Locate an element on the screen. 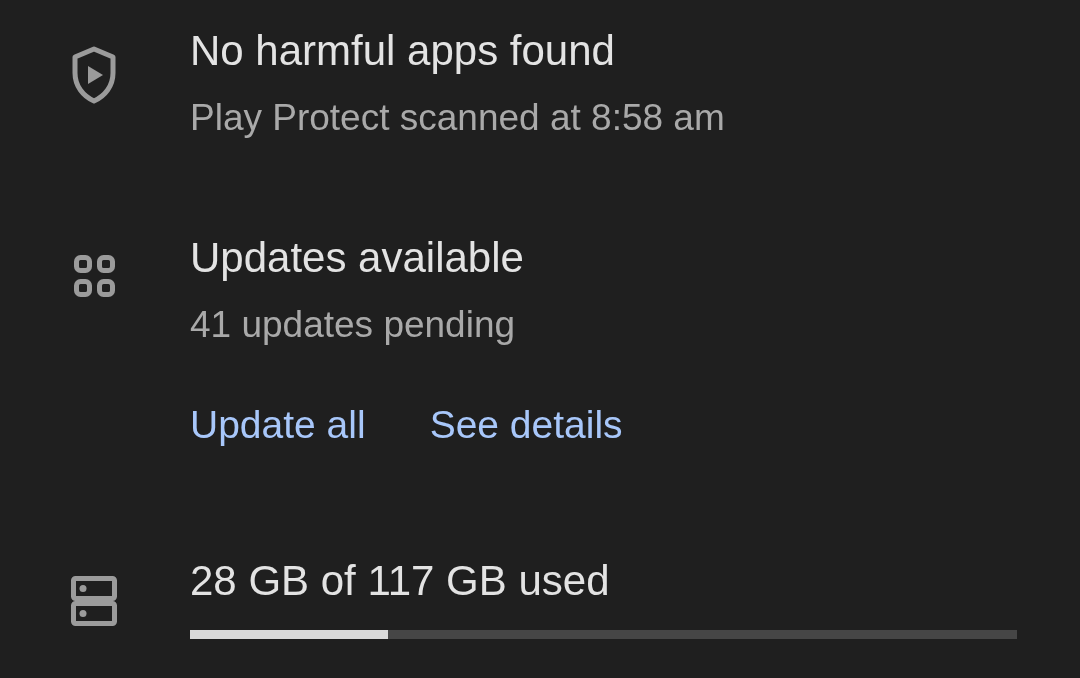 Image resolution: width=1080 pixels, height=678 pixels. storage-icon is located at coordinates (94, 601).